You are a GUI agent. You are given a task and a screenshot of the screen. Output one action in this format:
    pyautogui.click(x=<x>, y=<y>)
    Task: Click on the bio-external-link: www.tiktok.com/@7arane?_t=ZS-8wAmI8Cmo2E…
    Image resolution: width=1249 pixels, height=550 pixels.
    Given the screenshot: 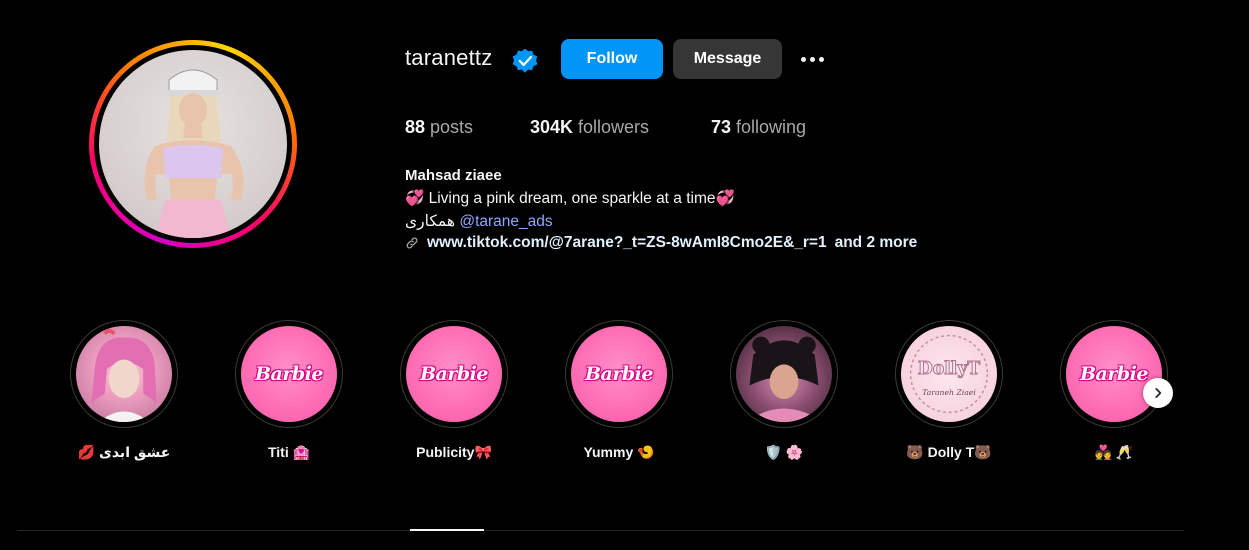 What is the action you would take?
    pyautogui.click(x=661, y=243)
    